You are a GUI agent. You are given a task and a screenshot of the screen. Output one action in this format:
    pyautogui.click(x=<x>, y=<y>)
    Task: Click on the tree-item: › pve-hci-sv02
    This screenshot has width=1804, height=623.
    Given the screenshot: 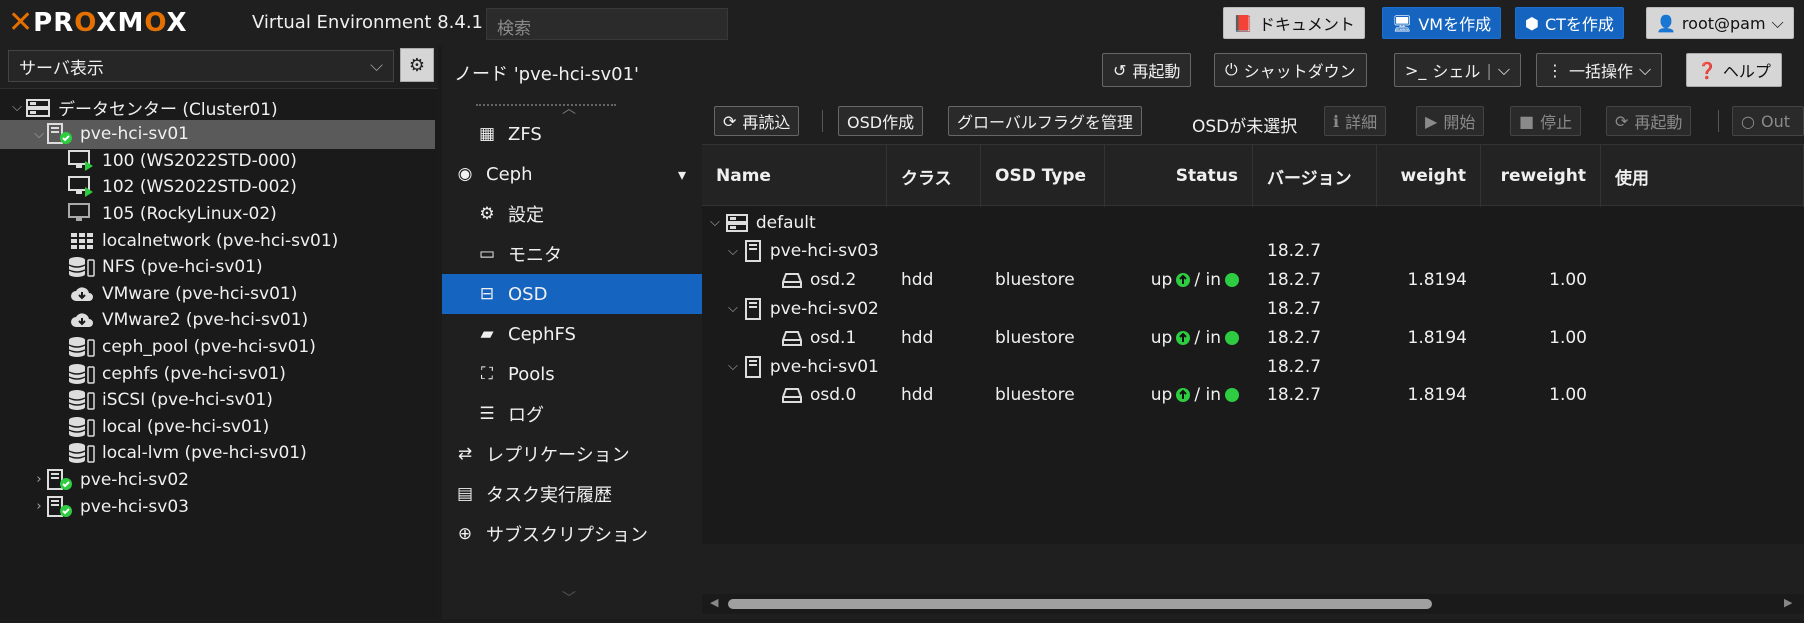 What is the action you would take?
    pyautogui.click(x=217, y=479)
    